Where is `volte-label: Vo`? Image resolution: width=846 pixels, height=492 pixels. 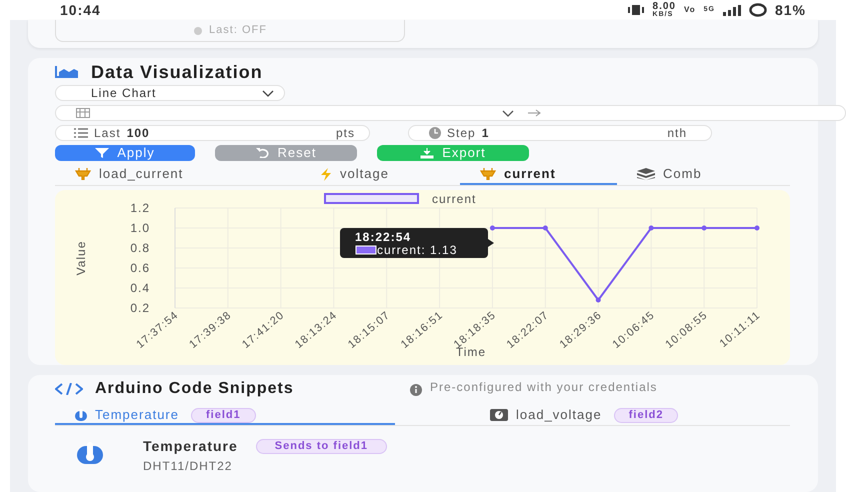
volte-label: Vo is located at coordinates (690, 10).